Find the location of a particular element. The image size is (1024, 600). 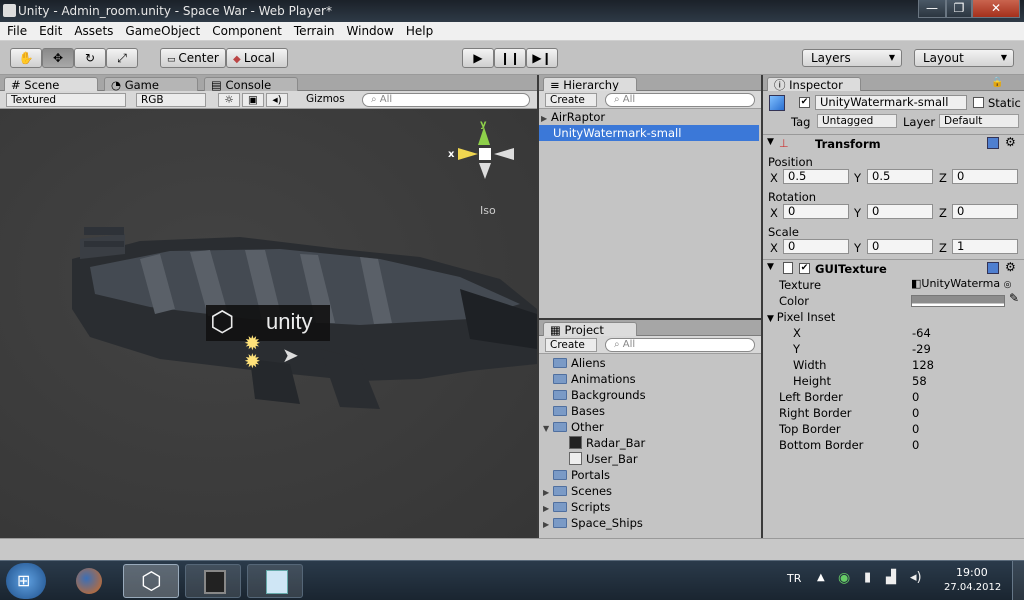

project-search-input: ⌕ All is located at coordinates (680, 345).